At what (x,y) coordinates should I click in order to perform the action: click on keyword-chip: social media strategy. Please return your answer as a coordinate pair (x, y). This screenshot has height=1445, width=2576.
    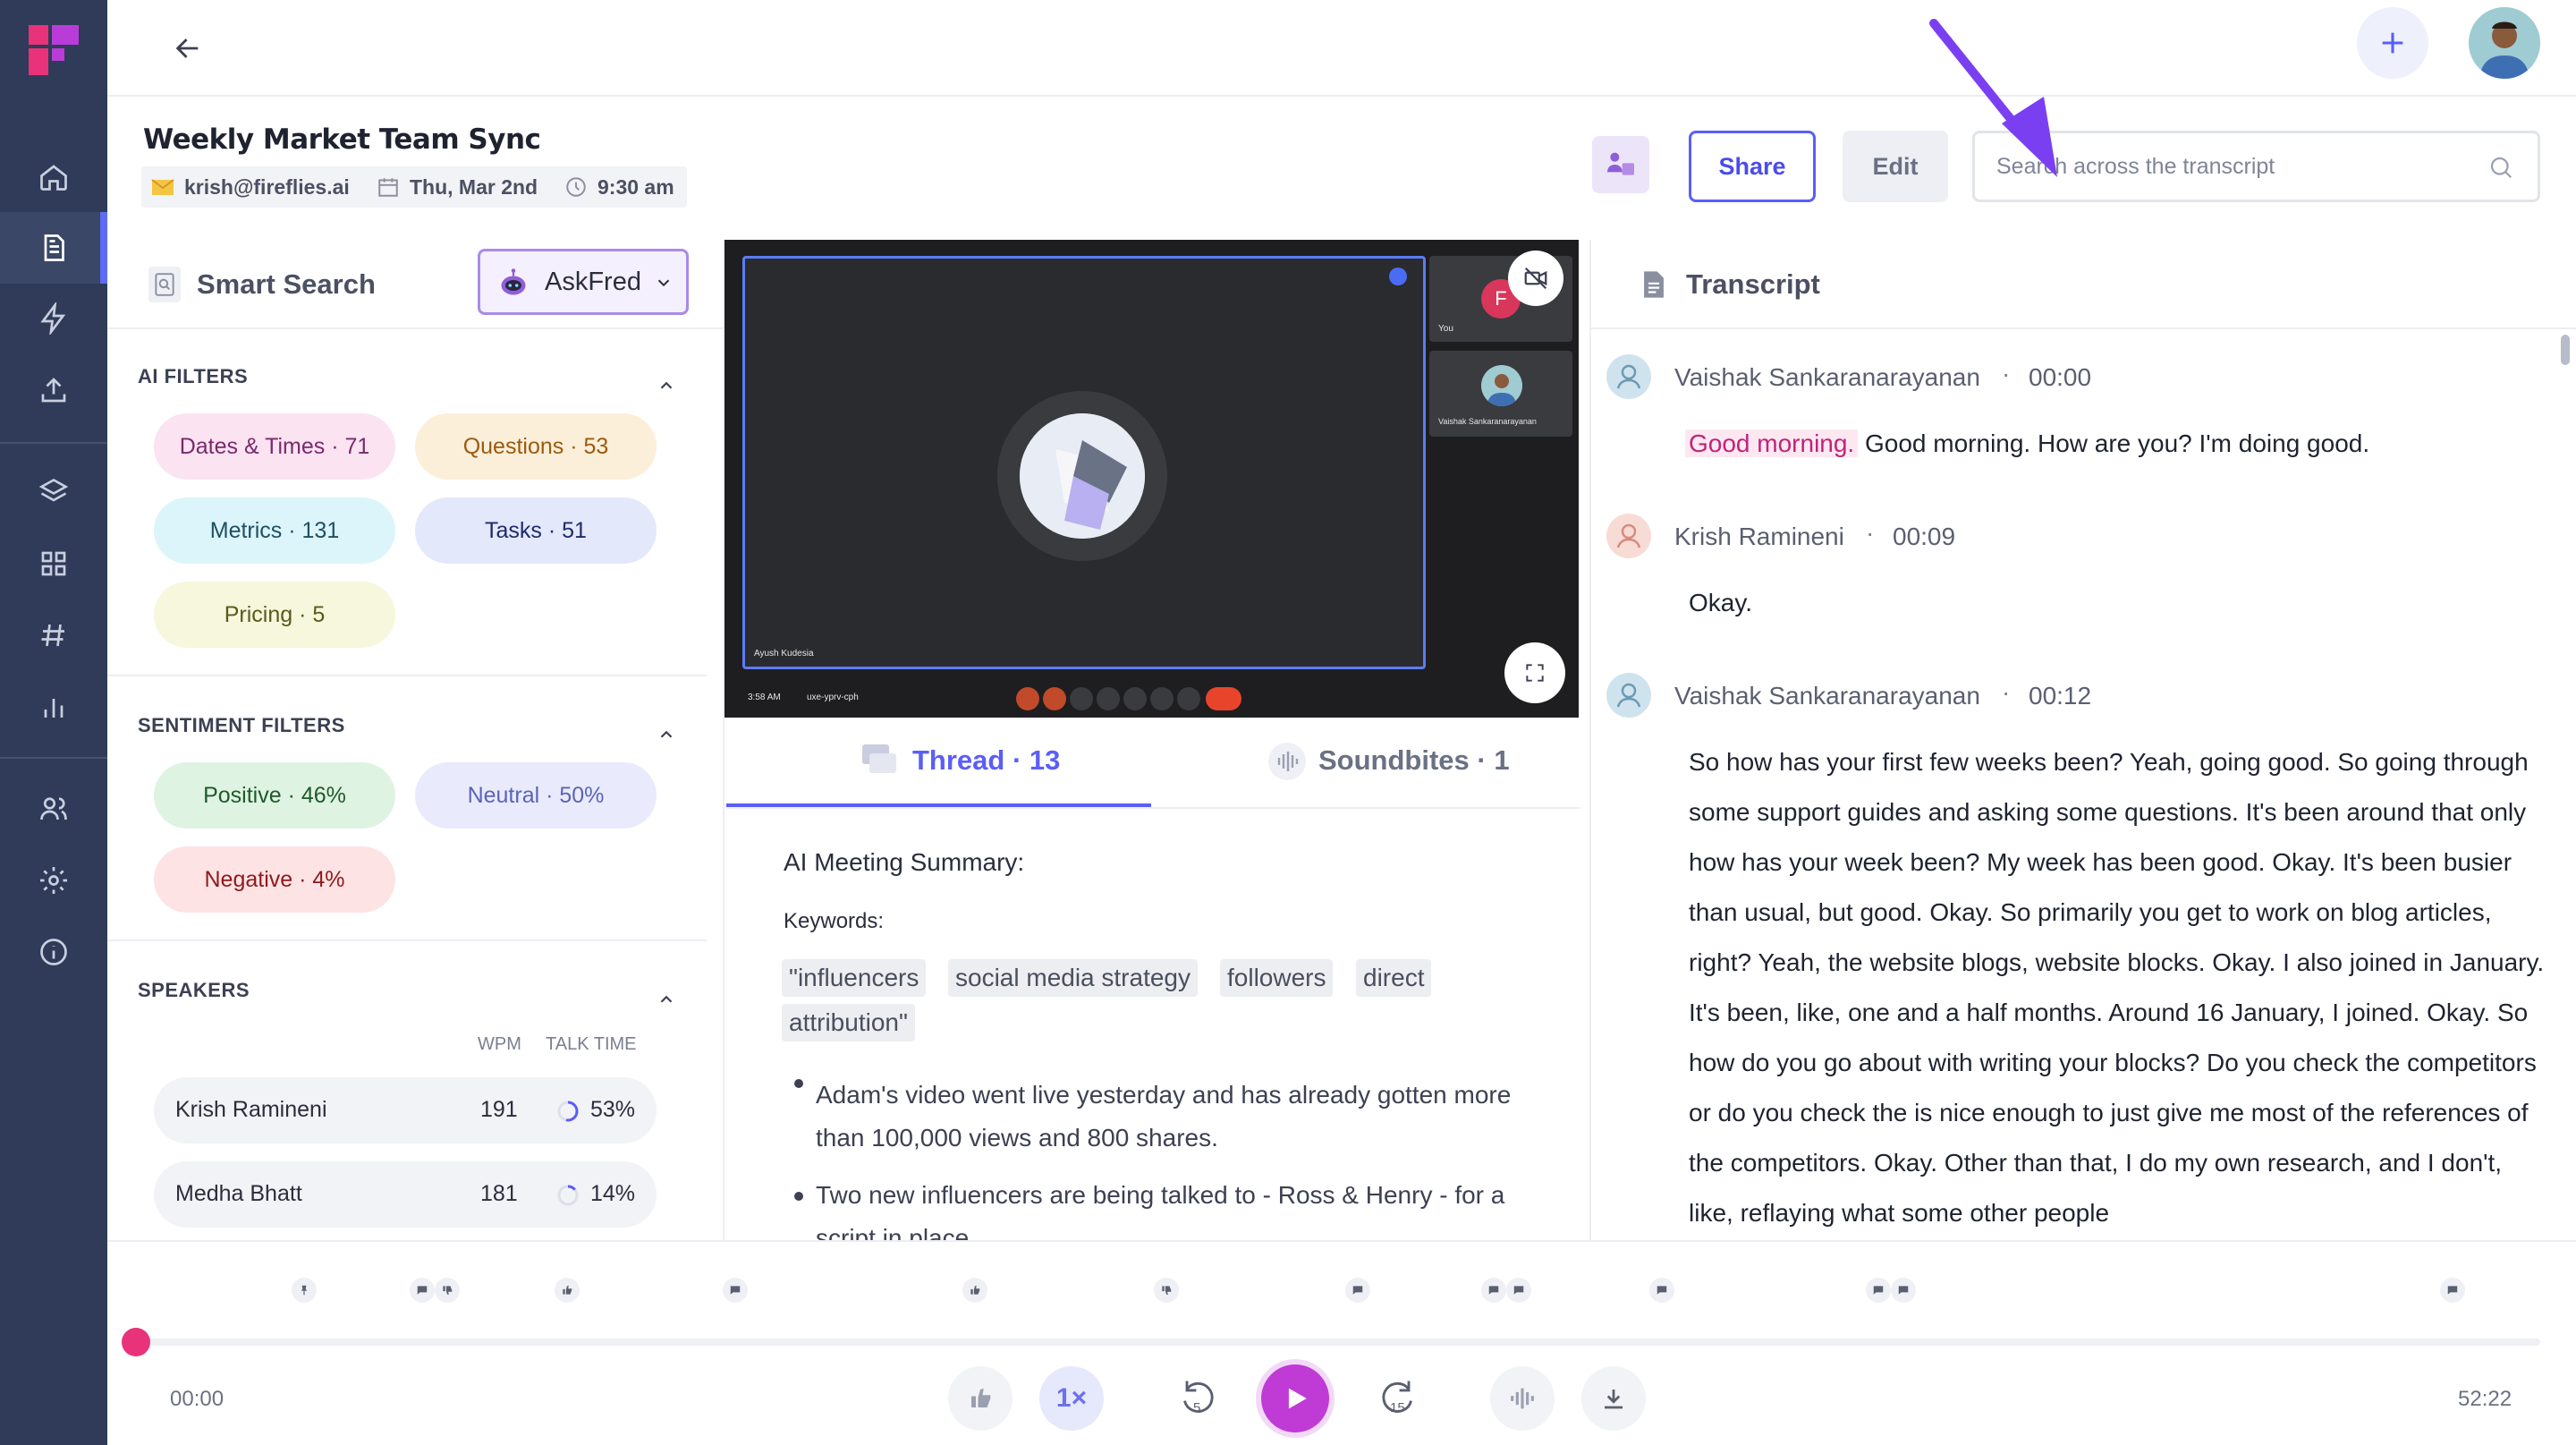
    Looking at the image, I should click on (1073, 978).